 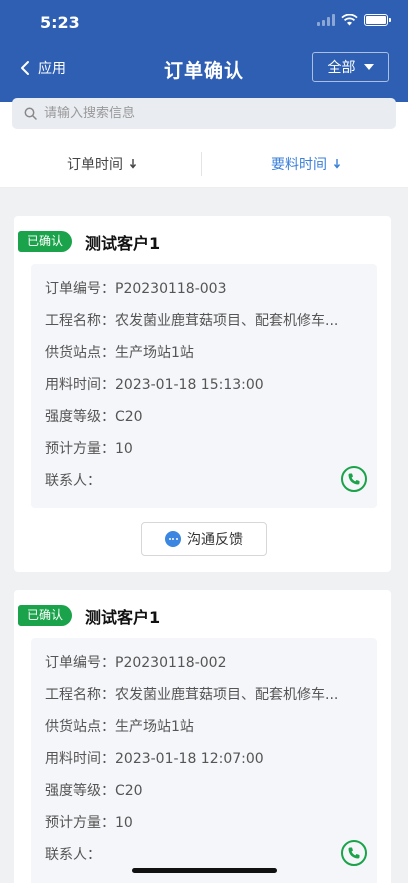 I want to click on material-time-row: 用料时间：2023-01-18 15:13:00, so click(x=154, y=385).